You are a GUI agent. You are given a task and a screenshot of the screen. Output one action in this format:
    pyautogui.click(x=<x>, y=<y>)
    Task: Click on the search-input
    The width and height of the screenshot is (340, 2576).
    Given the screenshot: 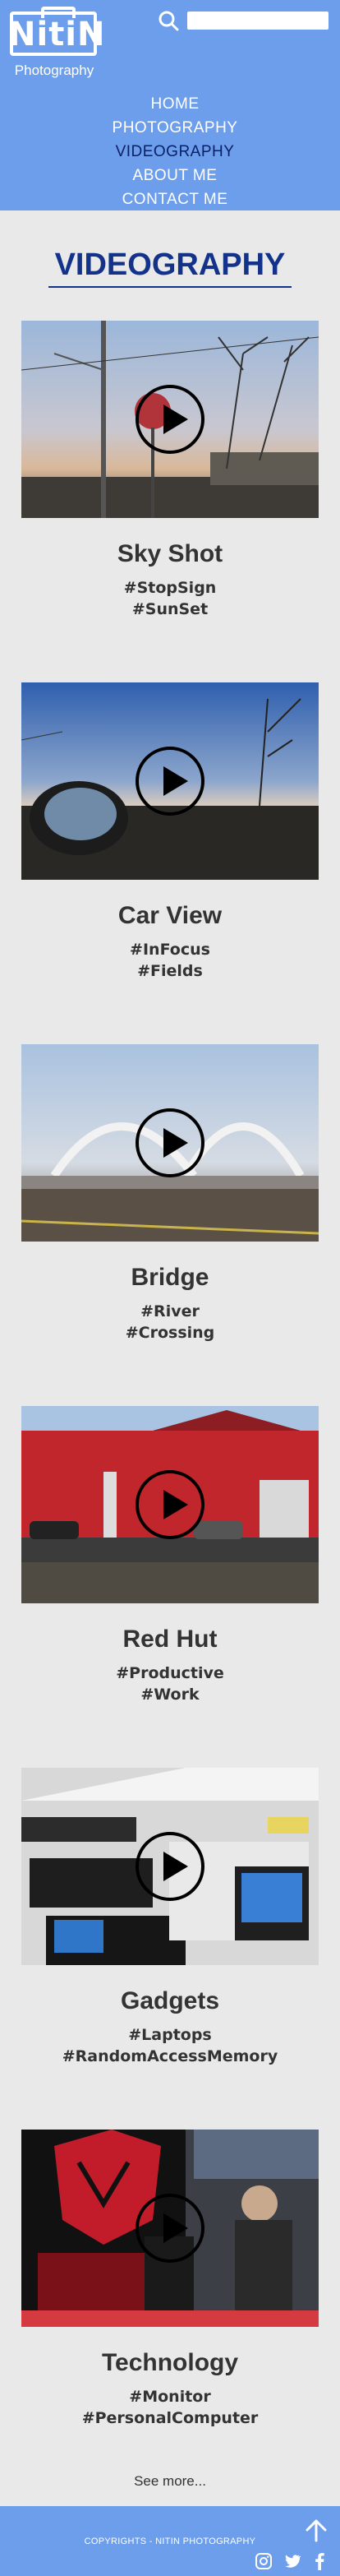 What is the action you would take?
    pyautogui.click(x=258, y=21)
    